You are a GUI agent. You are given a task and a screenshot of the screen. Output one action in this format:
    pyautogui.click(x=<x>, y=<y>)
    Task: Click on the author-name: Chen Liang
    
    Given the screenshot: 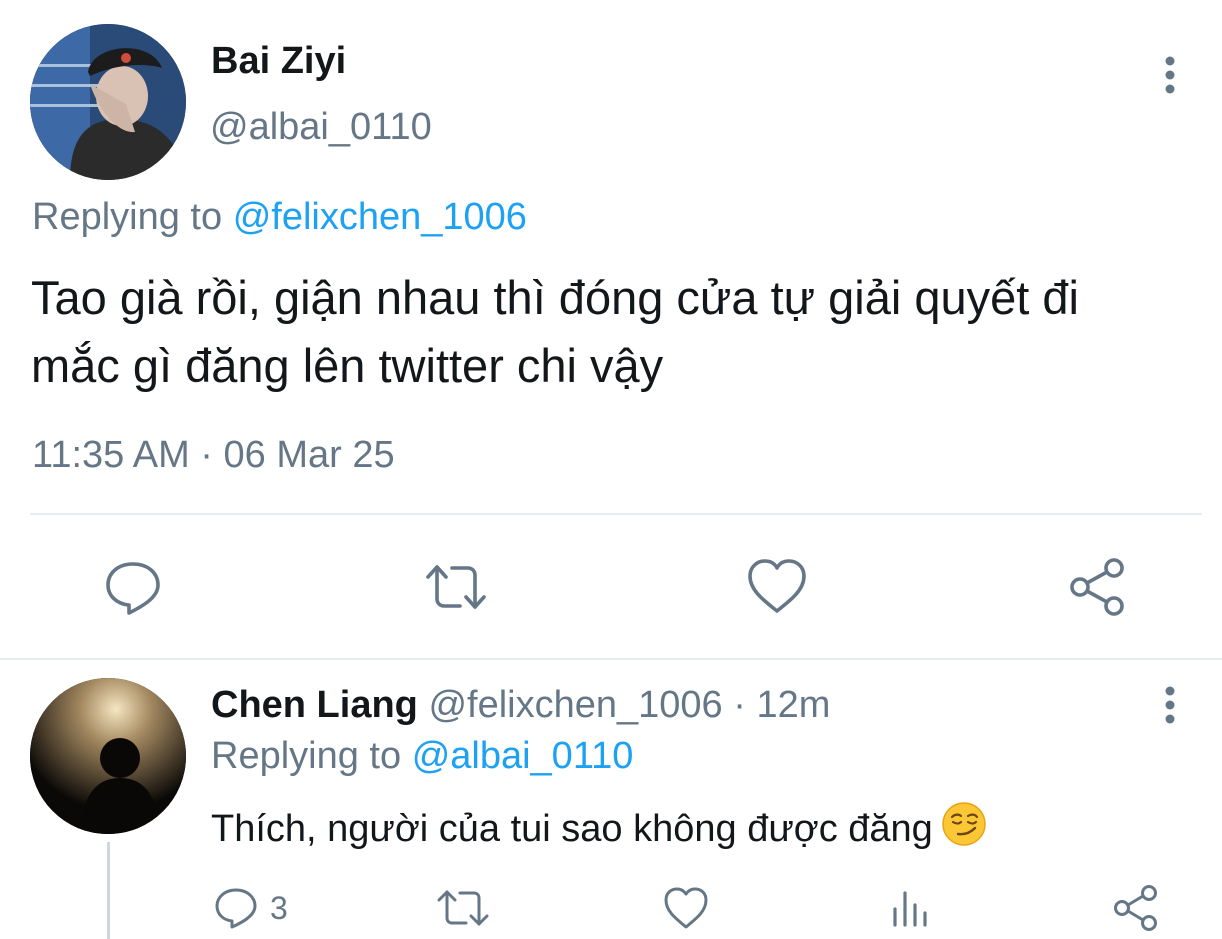 What is the action you would take?
    pyautogui.click(x=314, y=705)
    